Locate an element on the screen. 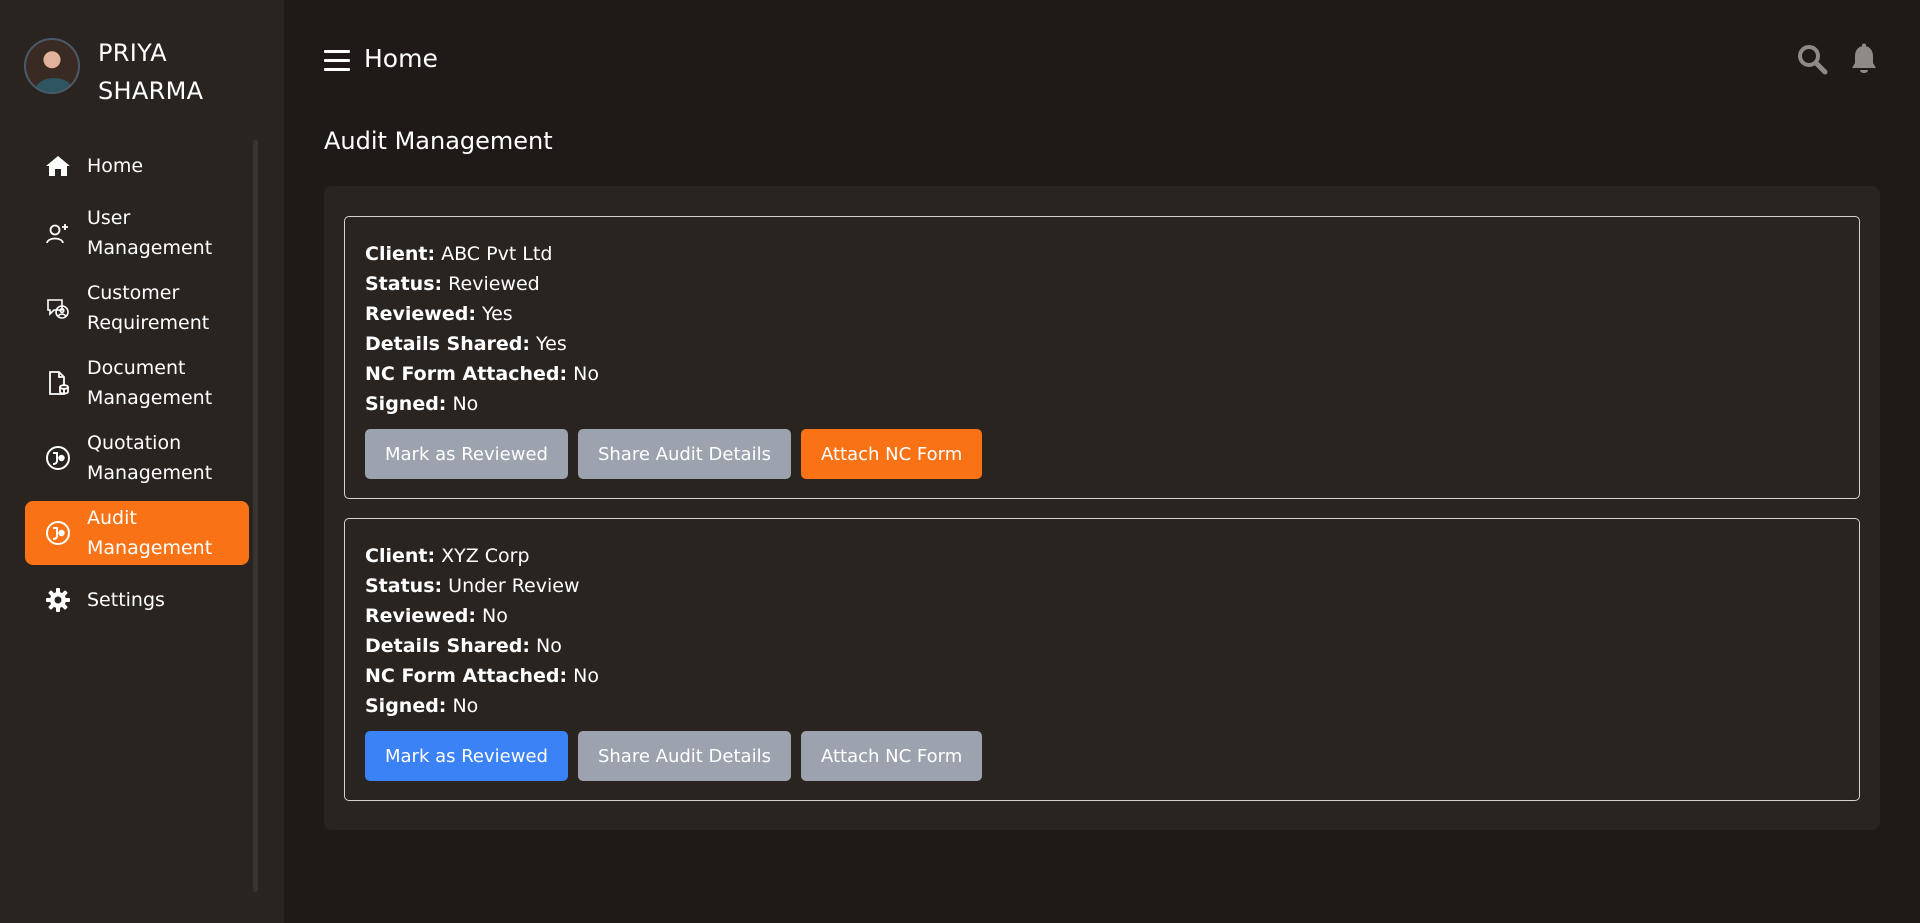 This screenshot has width=1920, height=923. sidebar-item-label: Audit Management is located at coordinates (150, 533).